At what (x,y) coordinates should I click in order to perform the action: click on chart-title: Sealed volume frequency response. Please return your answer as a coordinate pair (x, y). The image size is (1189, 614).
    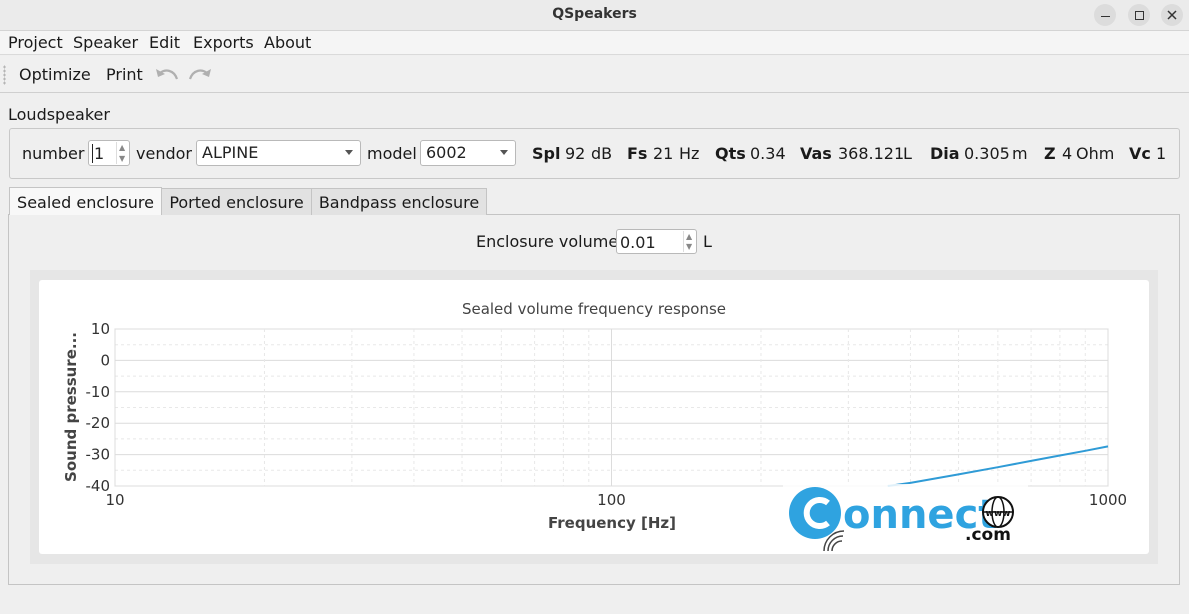
    Looking at the image, I should click on (594, 309).